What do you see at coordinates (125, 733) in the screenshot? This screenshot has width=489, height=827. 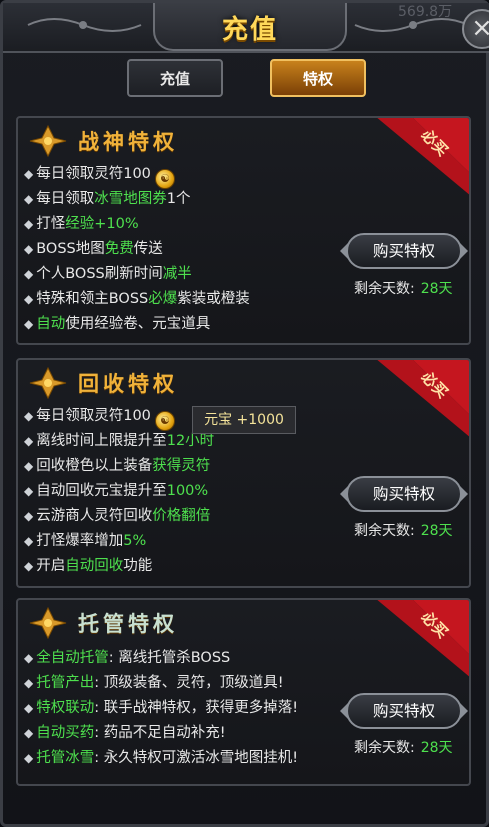 I see `list-item: ◆ 自动买药: 药品不足自动补充!` at bounding box center [125, 733].